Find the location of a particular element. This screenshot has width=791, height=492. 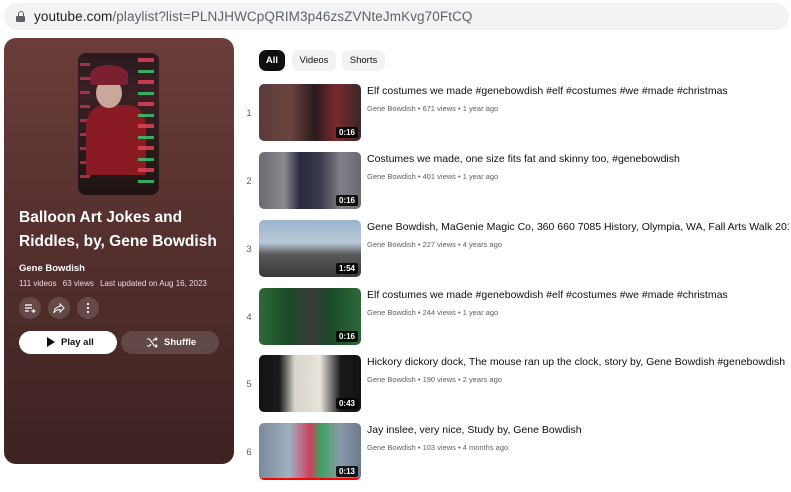

duration-badge: 0:13 is located at coordinates (346, 471).